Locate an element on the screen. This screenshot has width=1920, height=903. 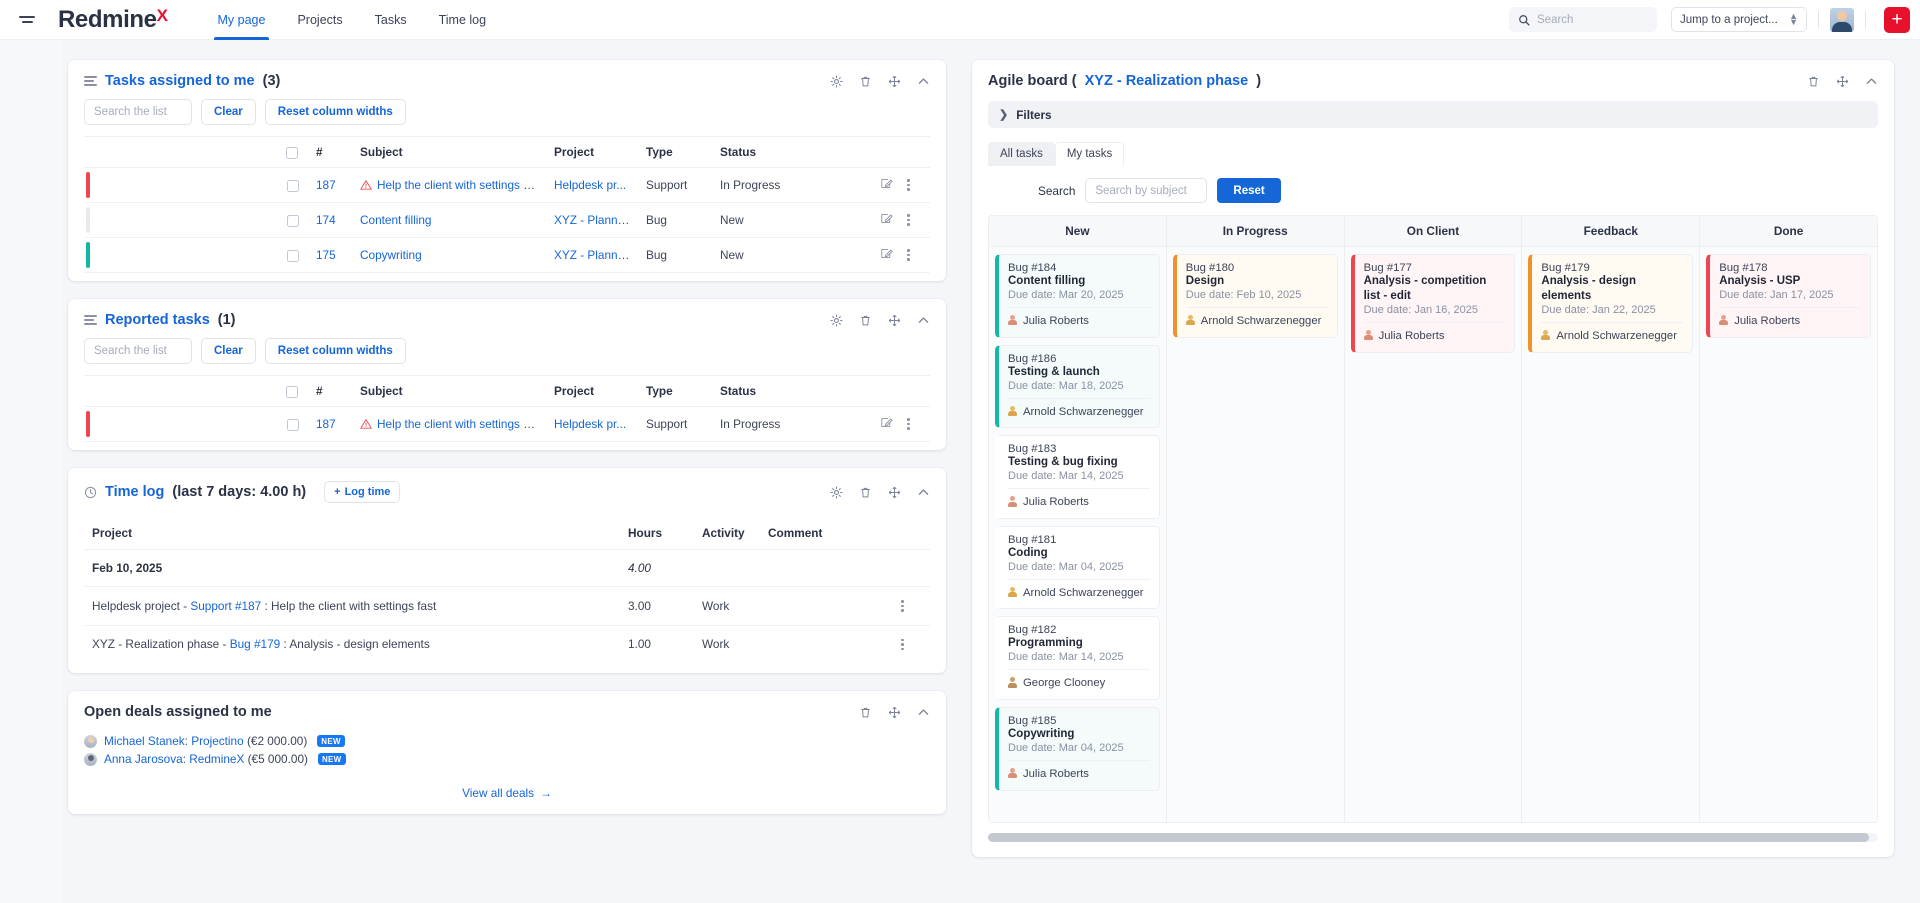
app-logo: Redmine X is located at coordinates (113, 20).